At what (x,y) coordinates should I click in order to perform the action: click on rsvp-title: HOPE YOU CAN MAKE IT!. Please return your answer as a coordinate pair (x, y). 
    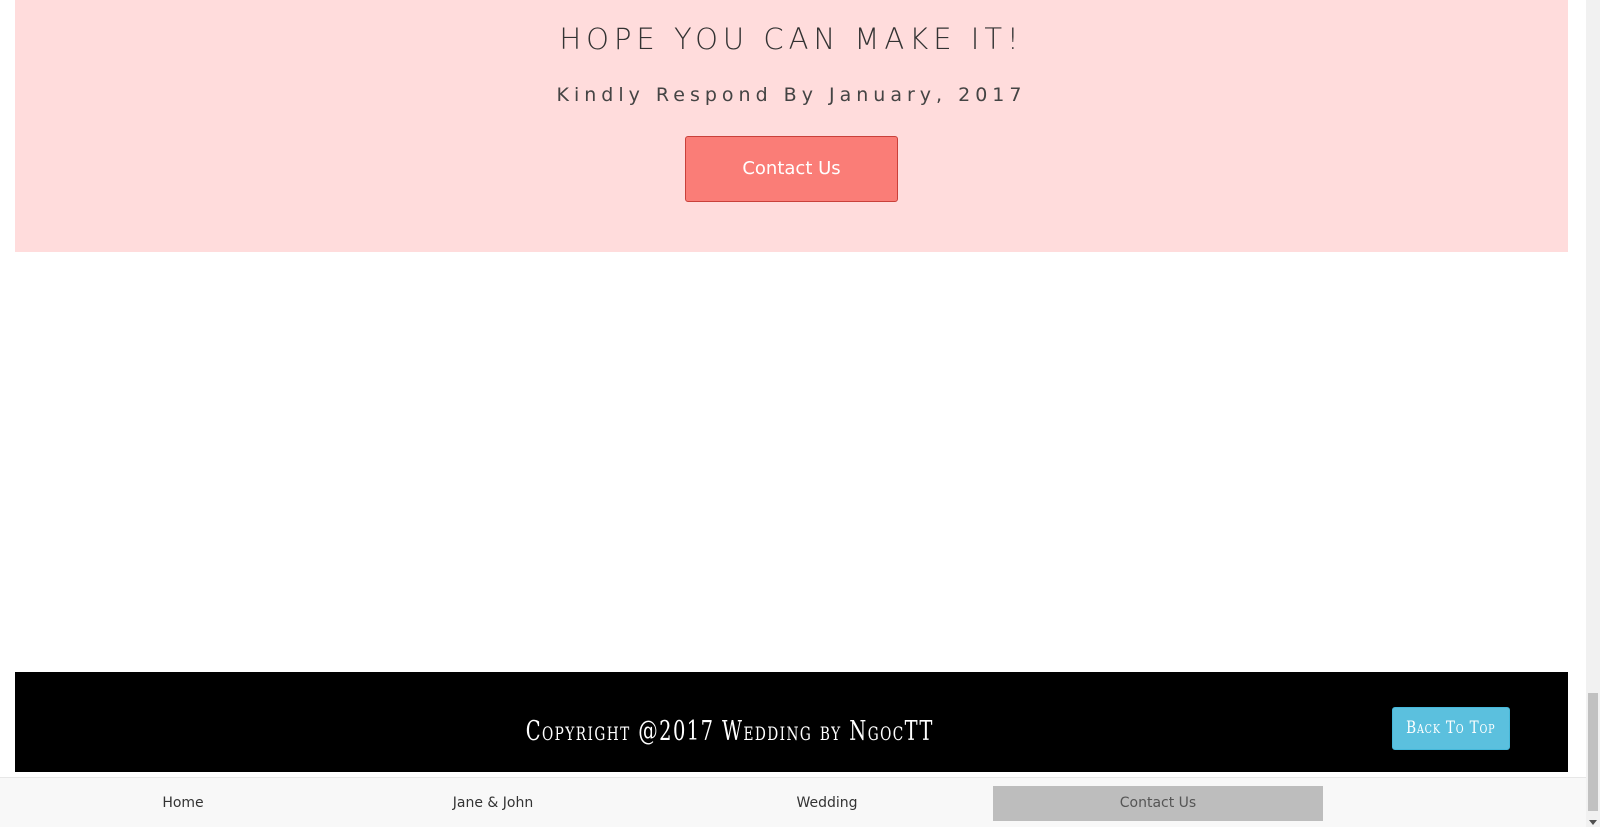
    Looking at the image, I should click on (791, 39).